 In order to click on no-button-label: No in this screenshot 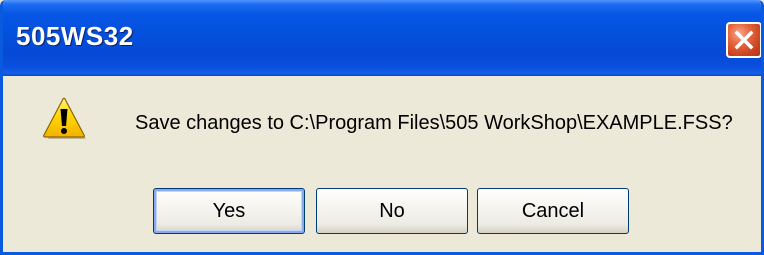, I will do `click(392, 210)`.